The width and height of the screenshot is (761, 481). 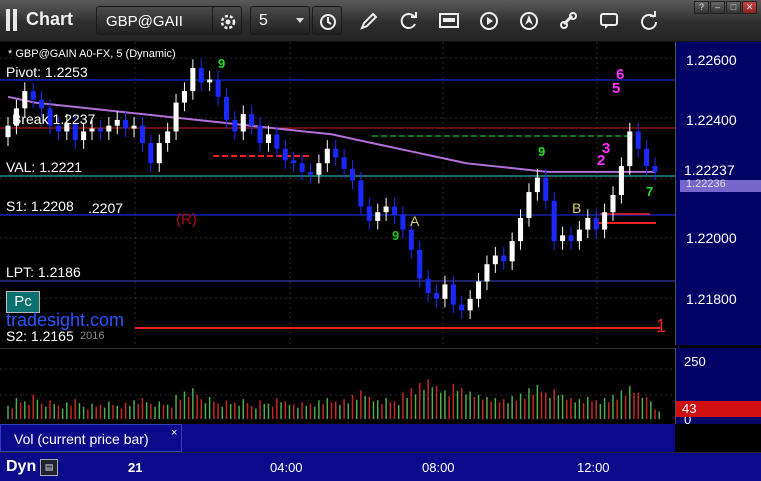 I want to click on count-marker: 7, so click(x=650, y=191).